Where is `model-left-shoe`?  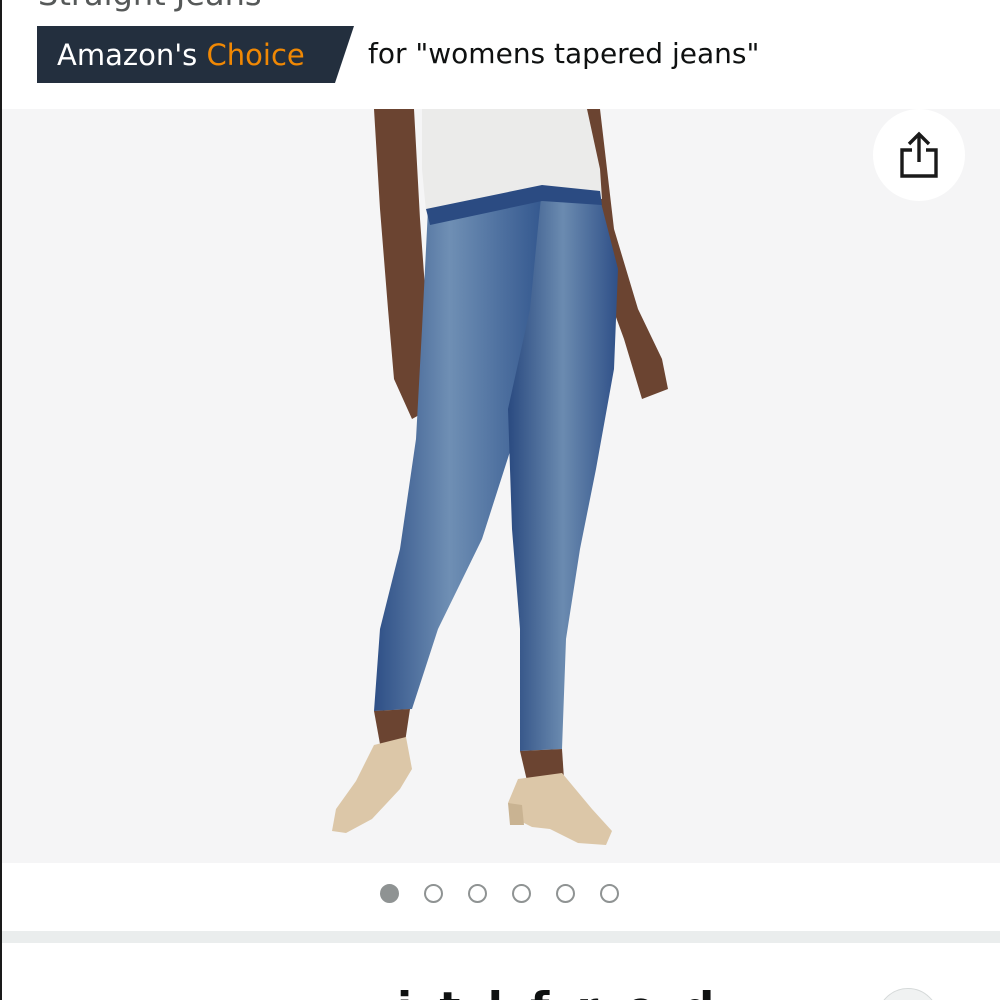 model-left-shoe is located at coordinates (372, 785).